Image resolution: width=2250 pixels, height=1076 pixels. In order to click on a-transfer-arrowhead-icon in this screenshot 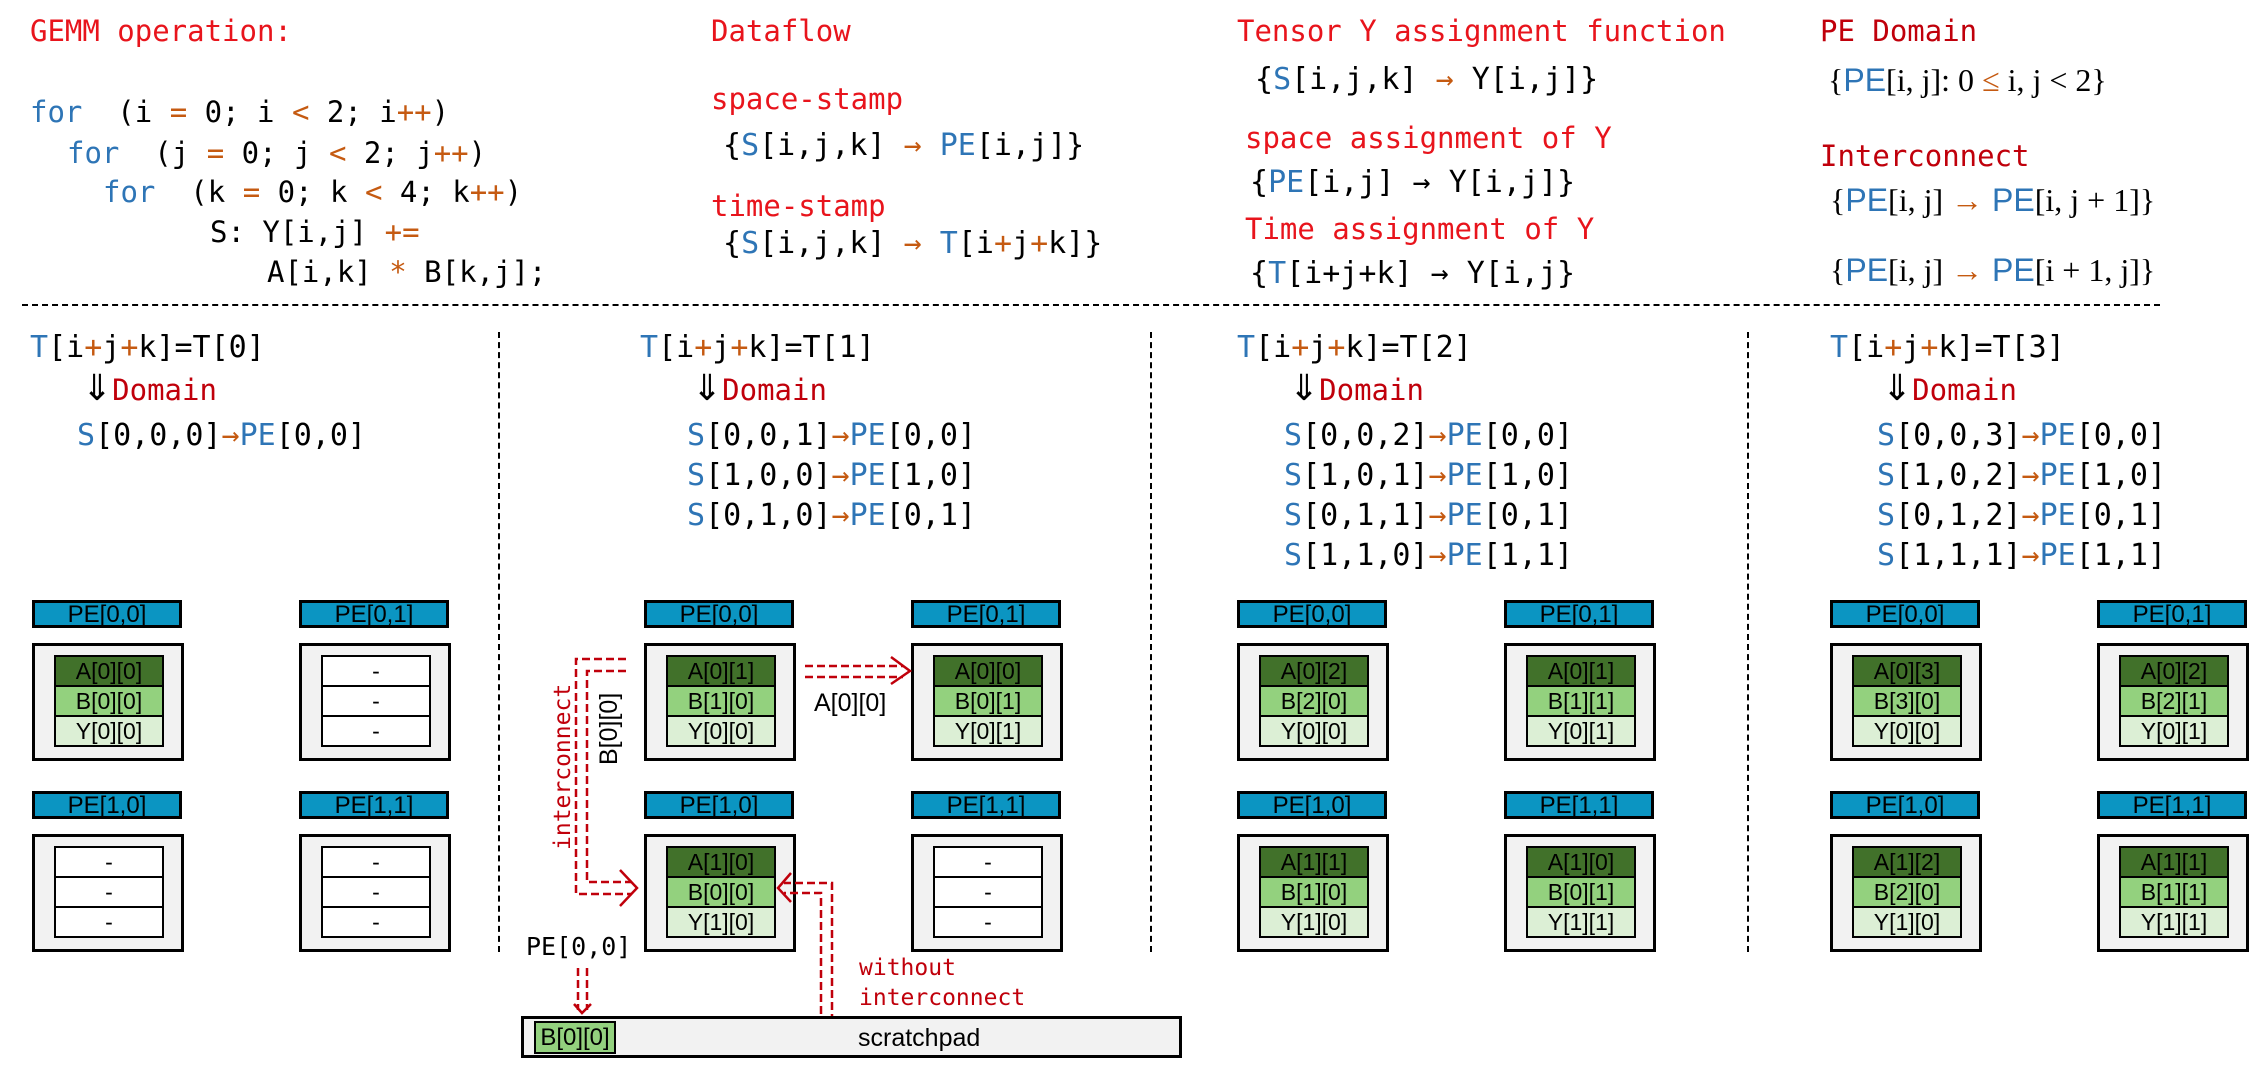, I will do `click(901, 670)`.